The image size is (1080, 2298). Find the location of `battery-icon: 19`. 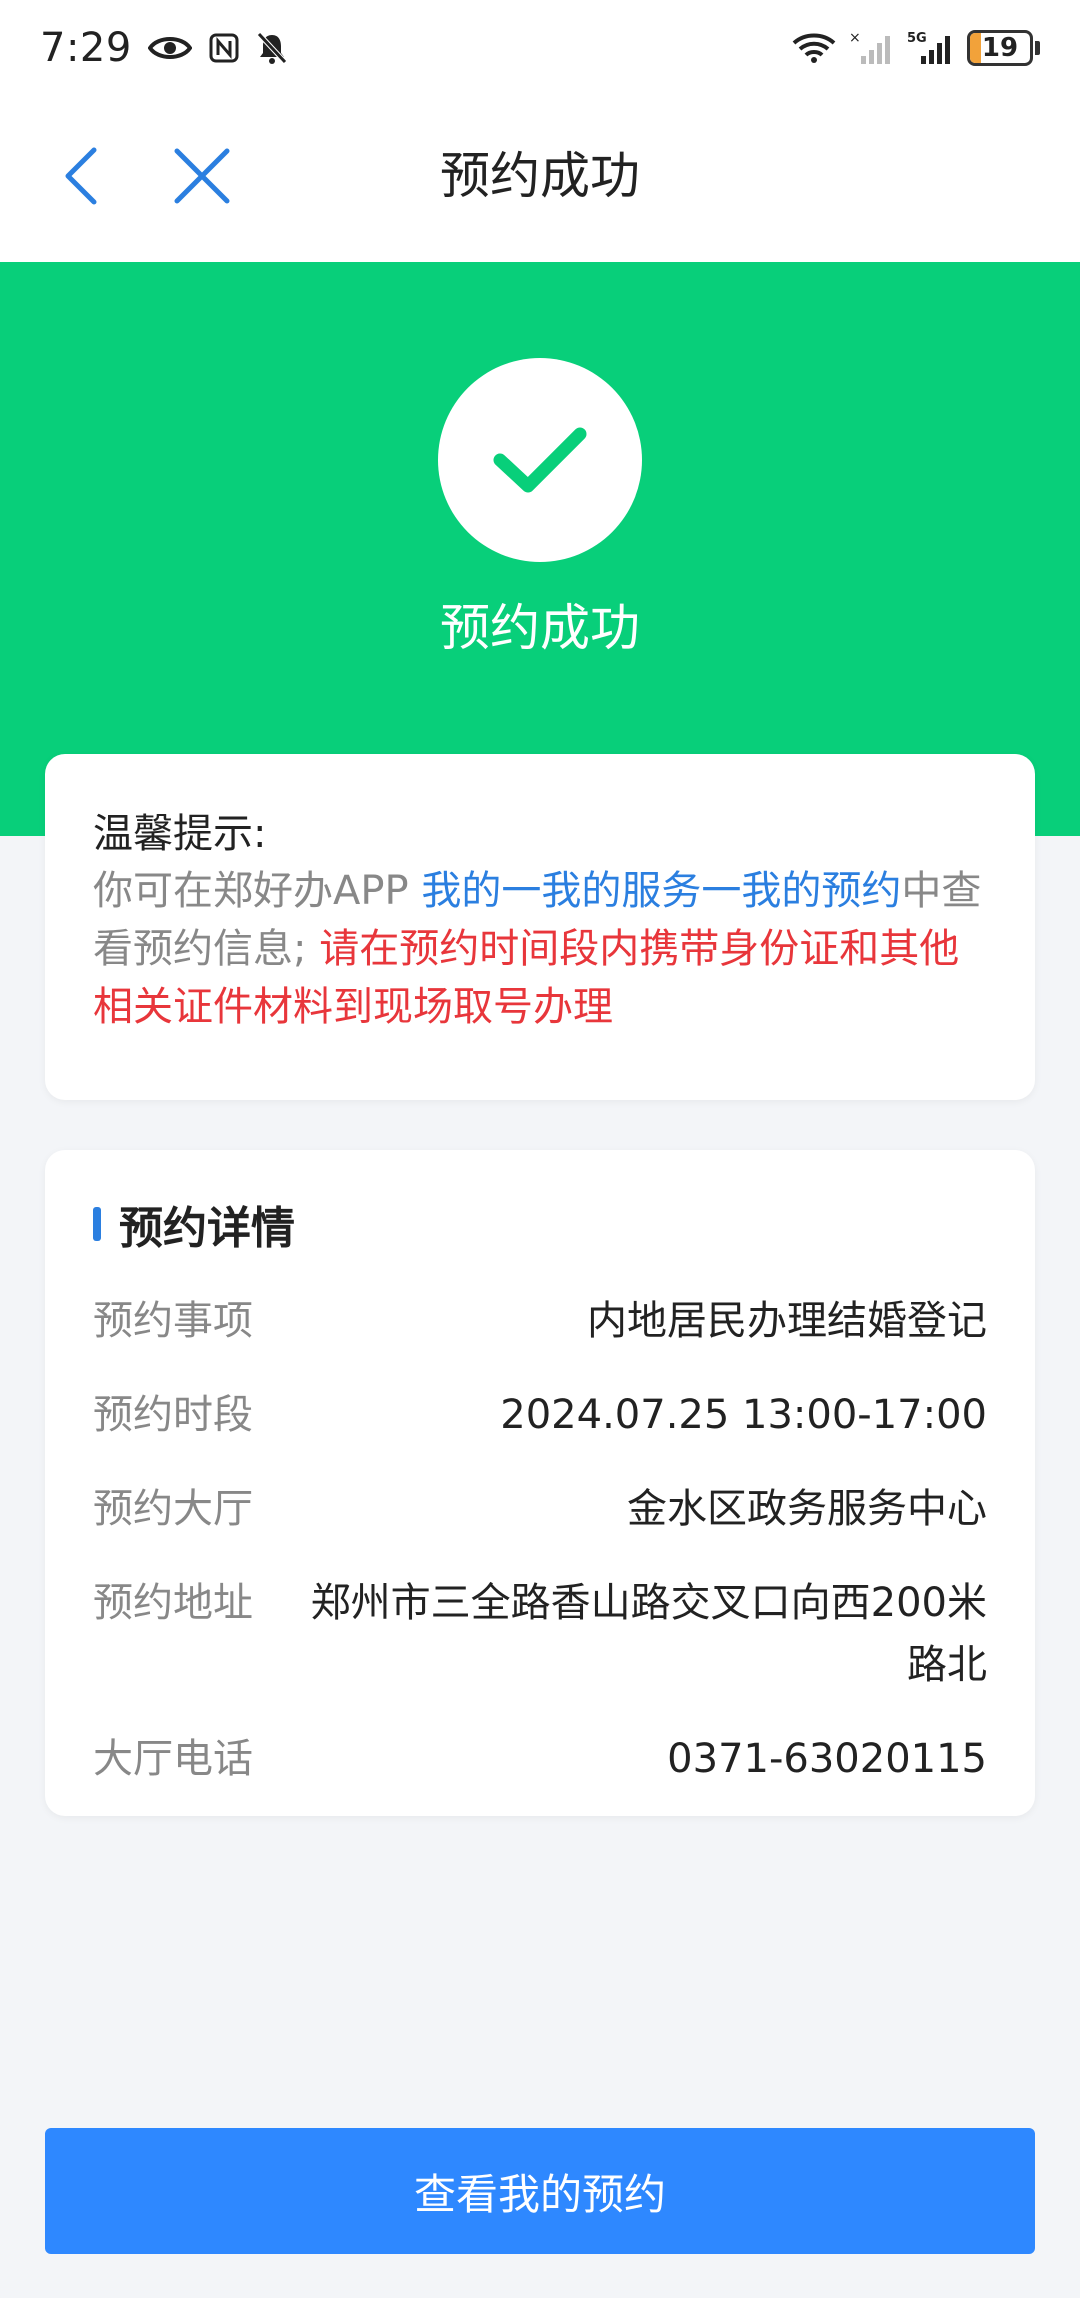

battery-icon: 19 is located at coordinates (1003, 48).